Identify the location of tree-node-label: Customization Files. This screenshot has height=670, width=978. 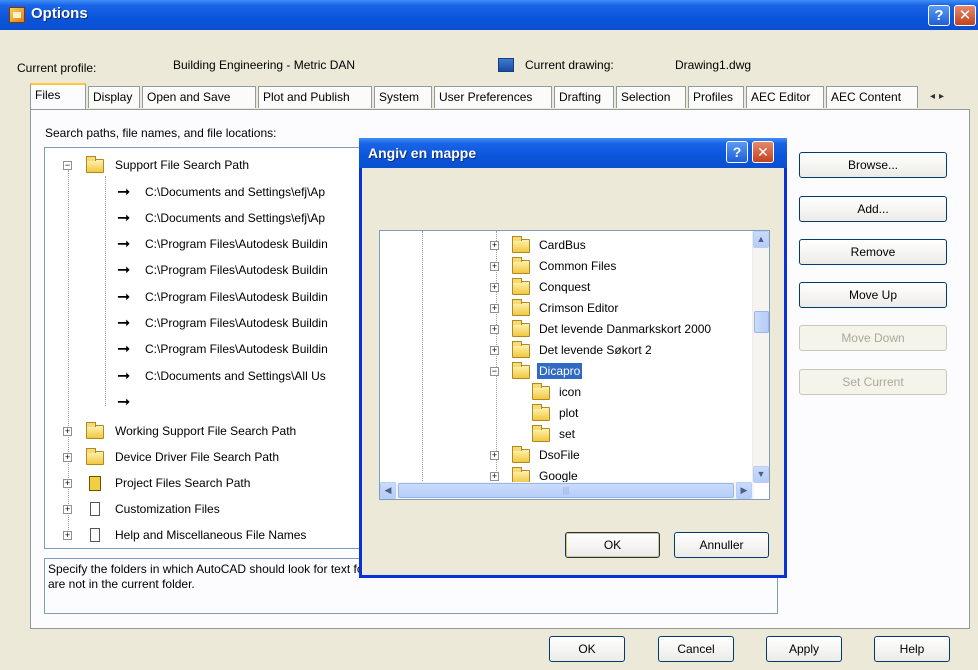
(167, 509).